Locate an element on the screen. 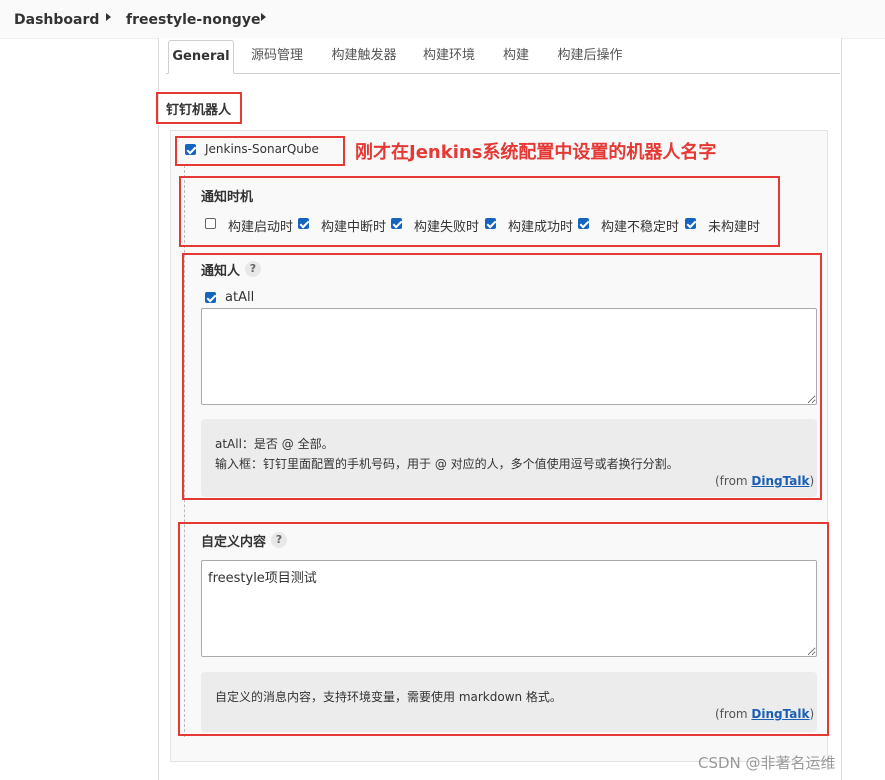 This screenshot has height=780, width=885. notify-people-help-line2: 输入框：钉钉里面配置的手机号码，用于 @ 对应的人，多个值使用逗号或者换行分割。 is located at coordinates (447, 464).